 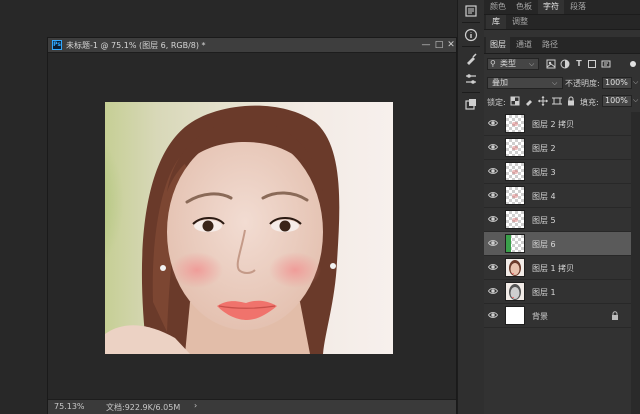 I want to click on layer-row: 图层 1 拷贝, so click(x=557, y=268).